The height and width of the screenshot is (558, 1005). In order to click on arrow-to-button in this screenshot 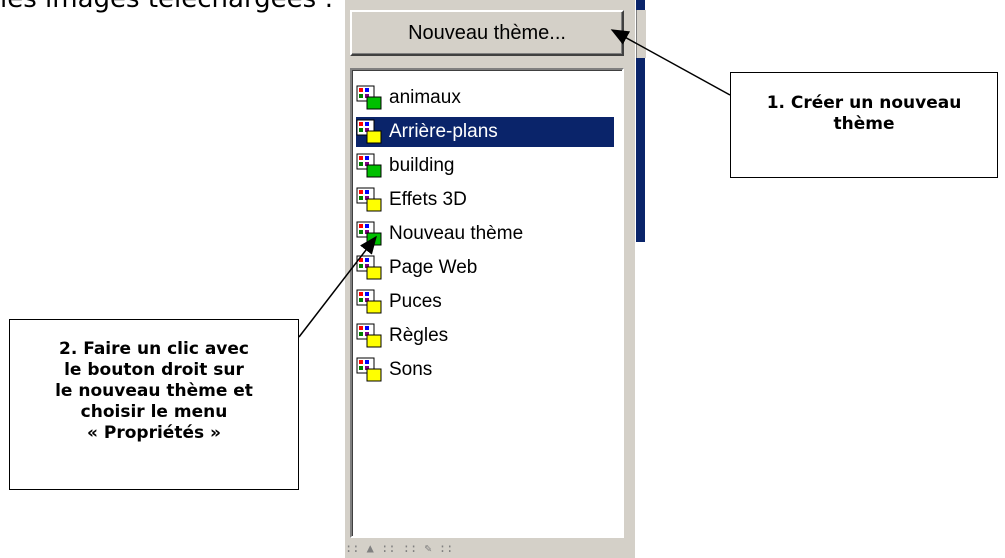, I will do `click(670, 62)`.